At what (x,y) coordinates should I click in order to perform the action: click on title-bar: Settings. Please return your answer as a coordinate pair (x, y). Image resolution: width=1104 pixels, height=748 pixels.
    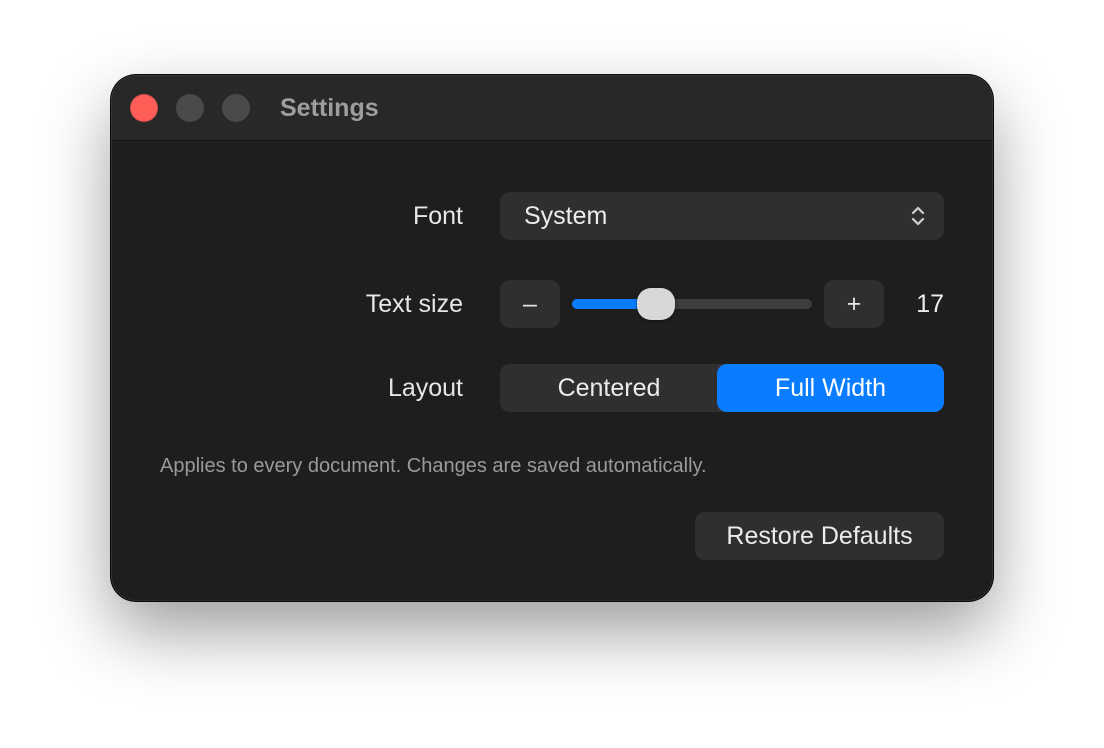
    Looking at the image, I should click on (552, 108).